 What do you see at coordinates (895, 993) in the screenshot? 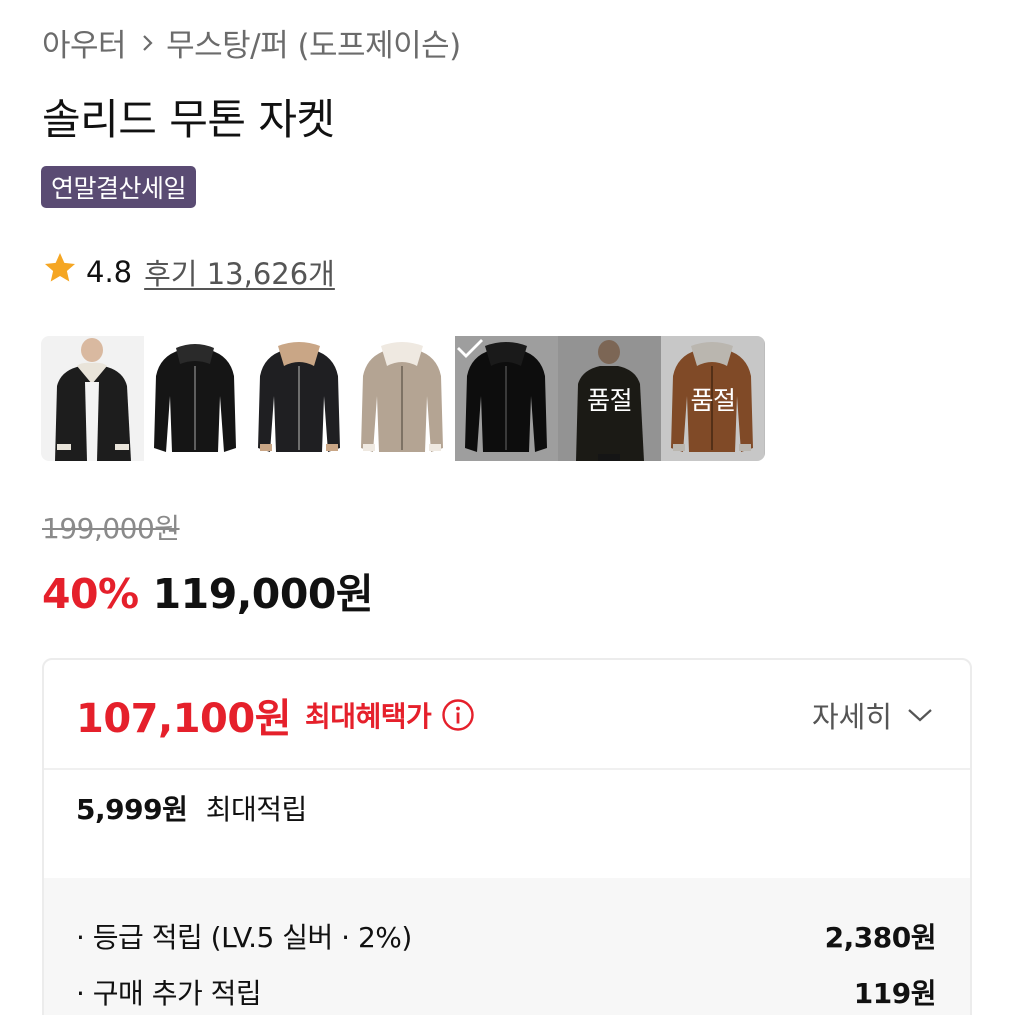
I see `points-row-value: 119원` at bounding box center [895, 993].